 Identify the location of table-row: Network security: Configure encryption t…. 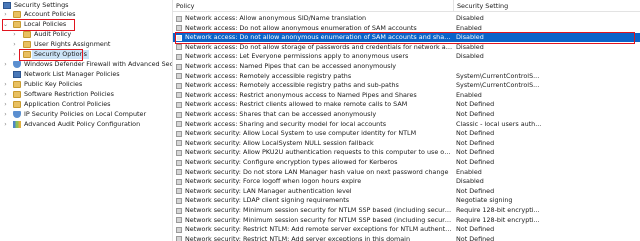
(406, 162).